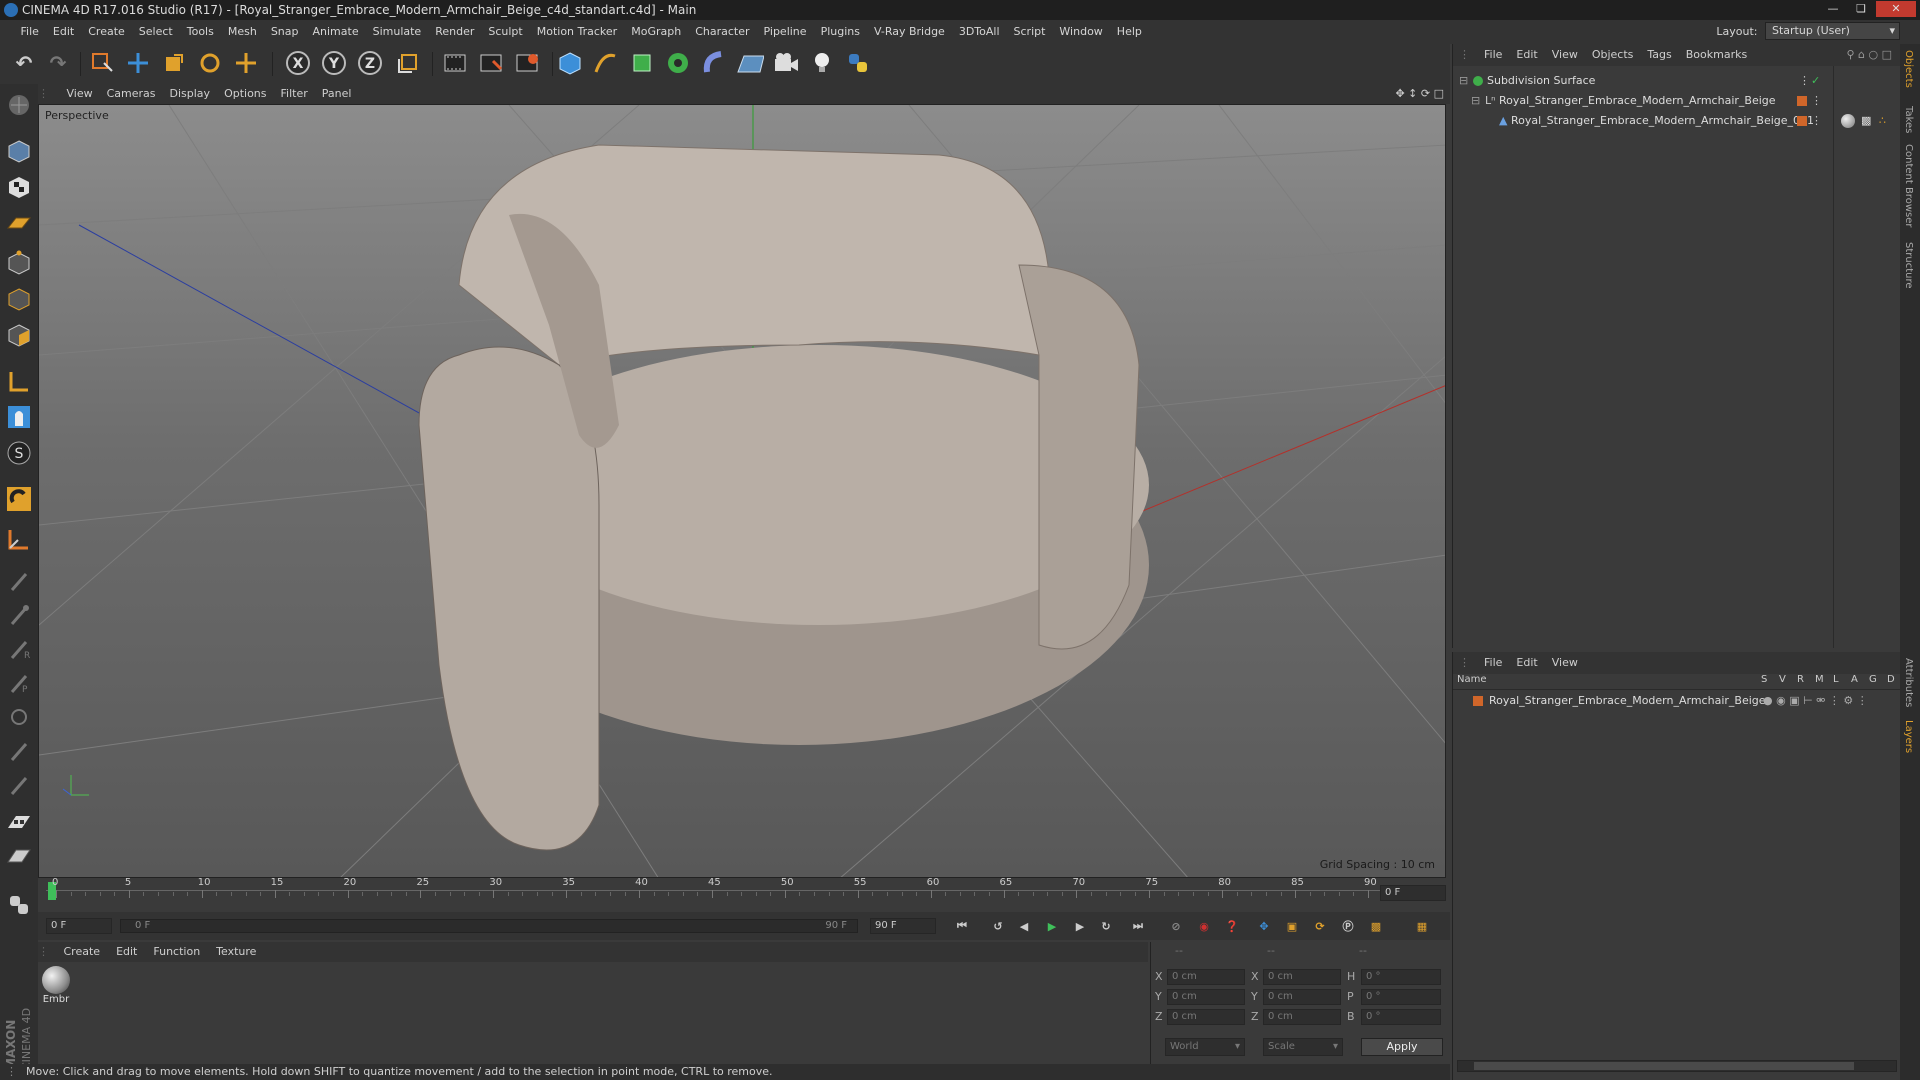 This screenshot has width=1920, height=1080. Describe the element at coordinates (19, 857) in the screenshot. I see `grid-icon` at that location.